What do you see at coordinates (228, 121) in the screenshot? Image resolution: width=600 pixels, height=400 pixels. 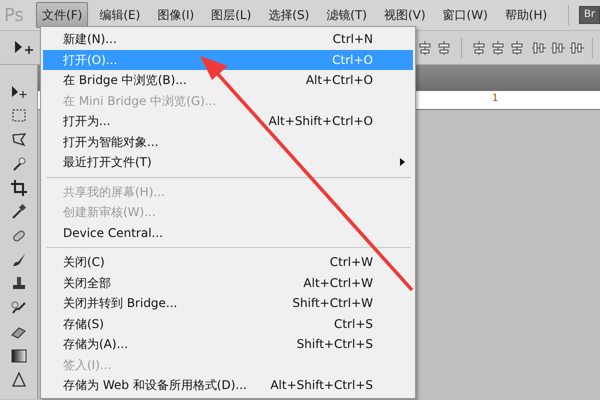 I see `menu-option: 打开为... Alt+Shift+Ctrl+O` at bounding box center [228, 121].